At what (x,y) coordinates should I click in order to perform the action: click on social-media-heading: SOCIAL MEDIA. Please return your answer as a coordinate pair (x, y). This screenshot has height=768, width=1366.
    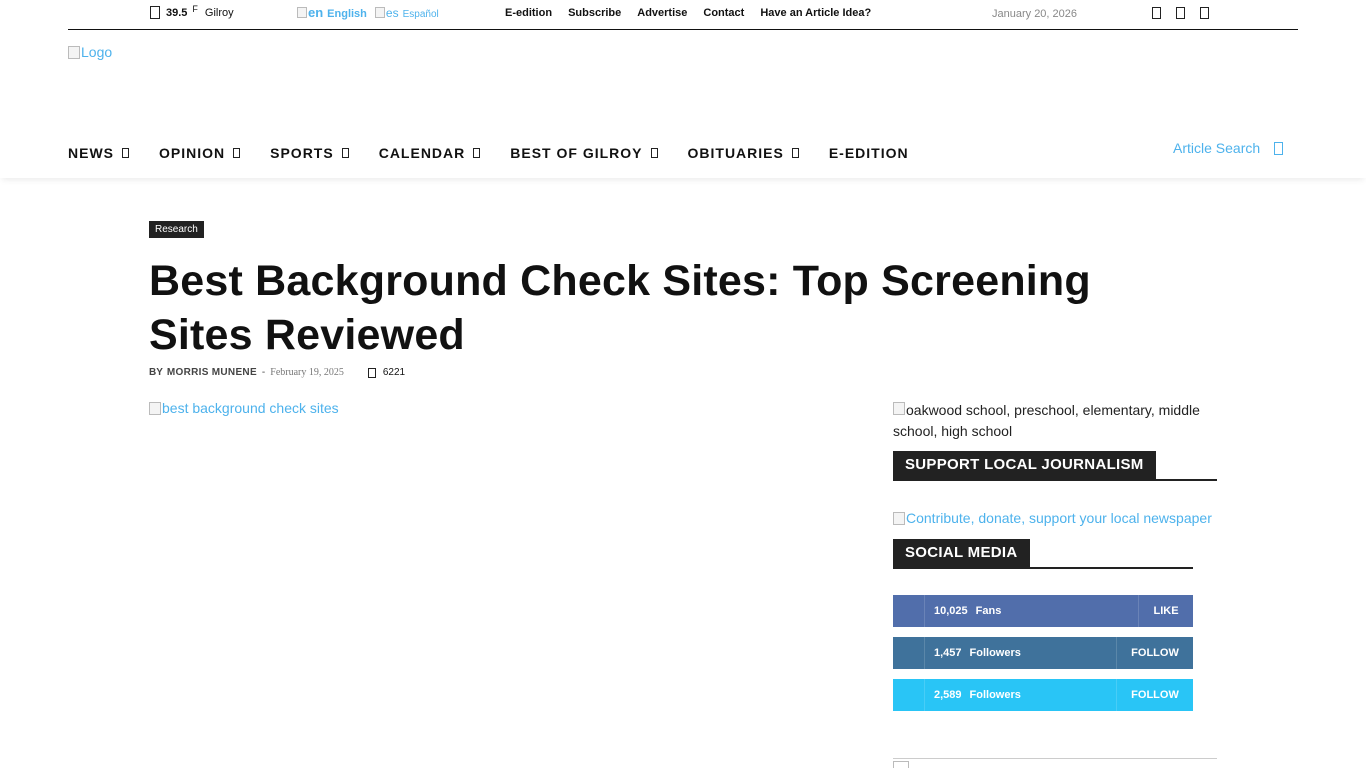
    Looking at the image, I should click on (1043, 554).